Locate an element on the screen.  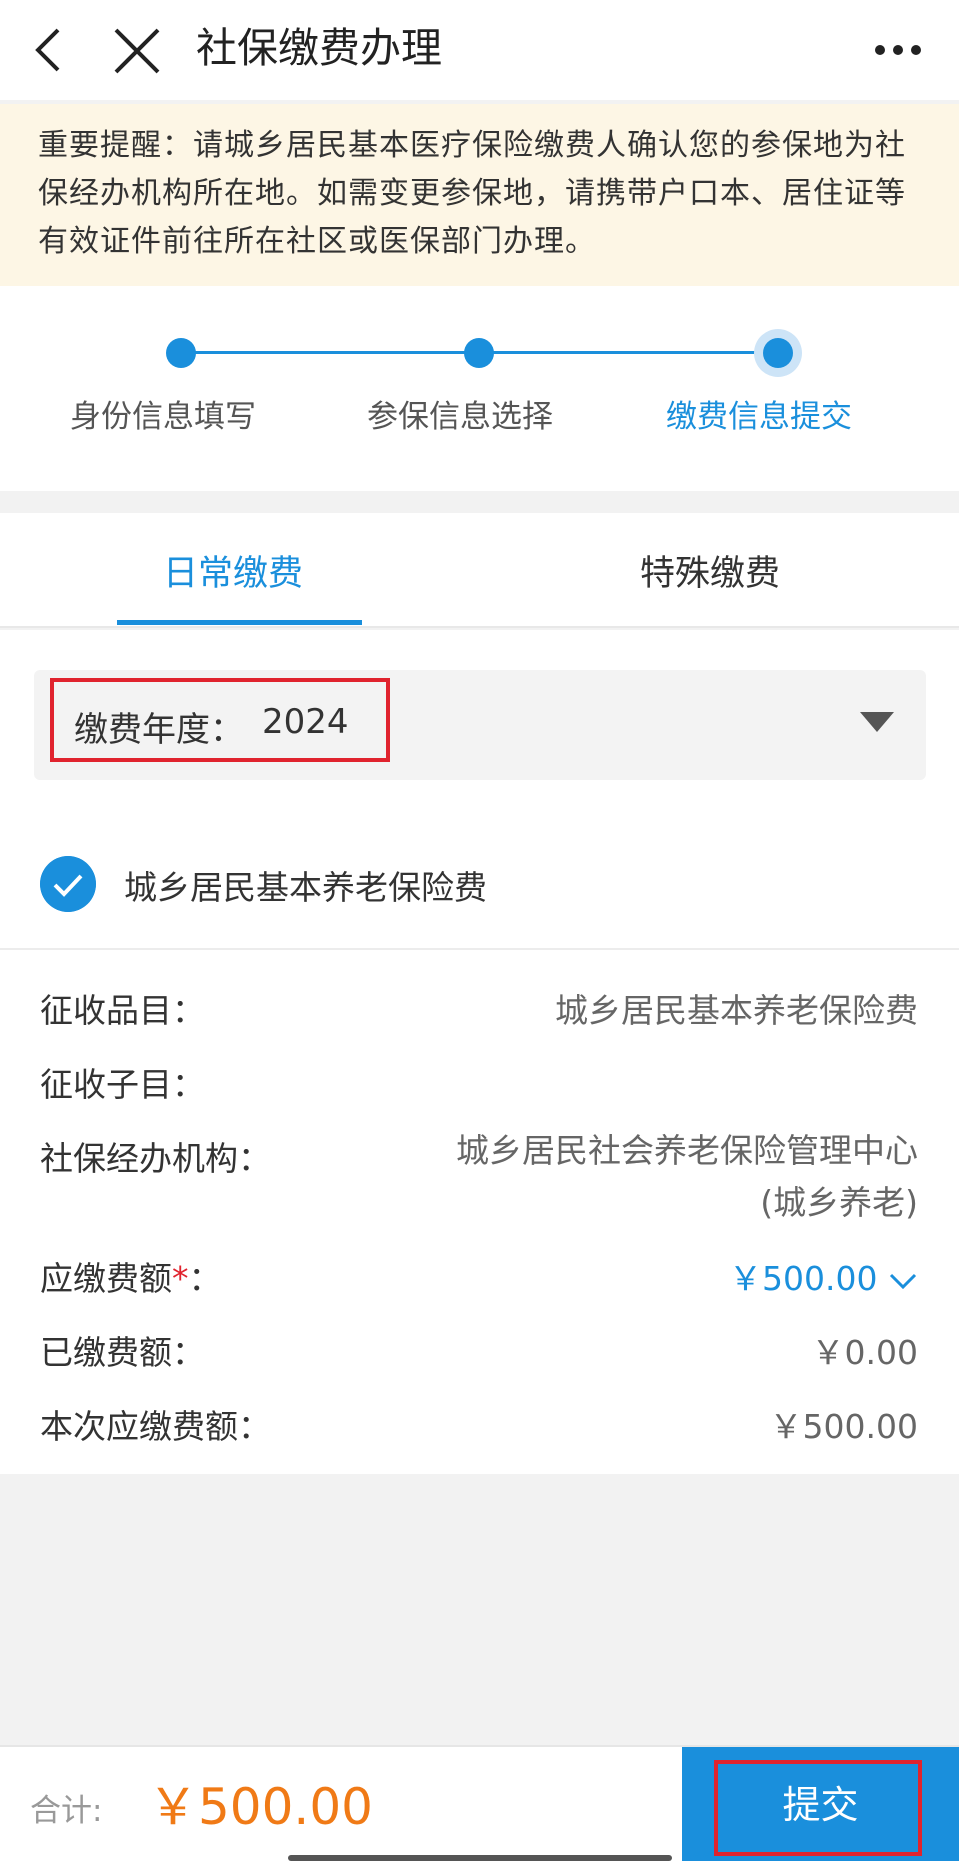
active-tab-indicator is located at coordinates (239, 622).